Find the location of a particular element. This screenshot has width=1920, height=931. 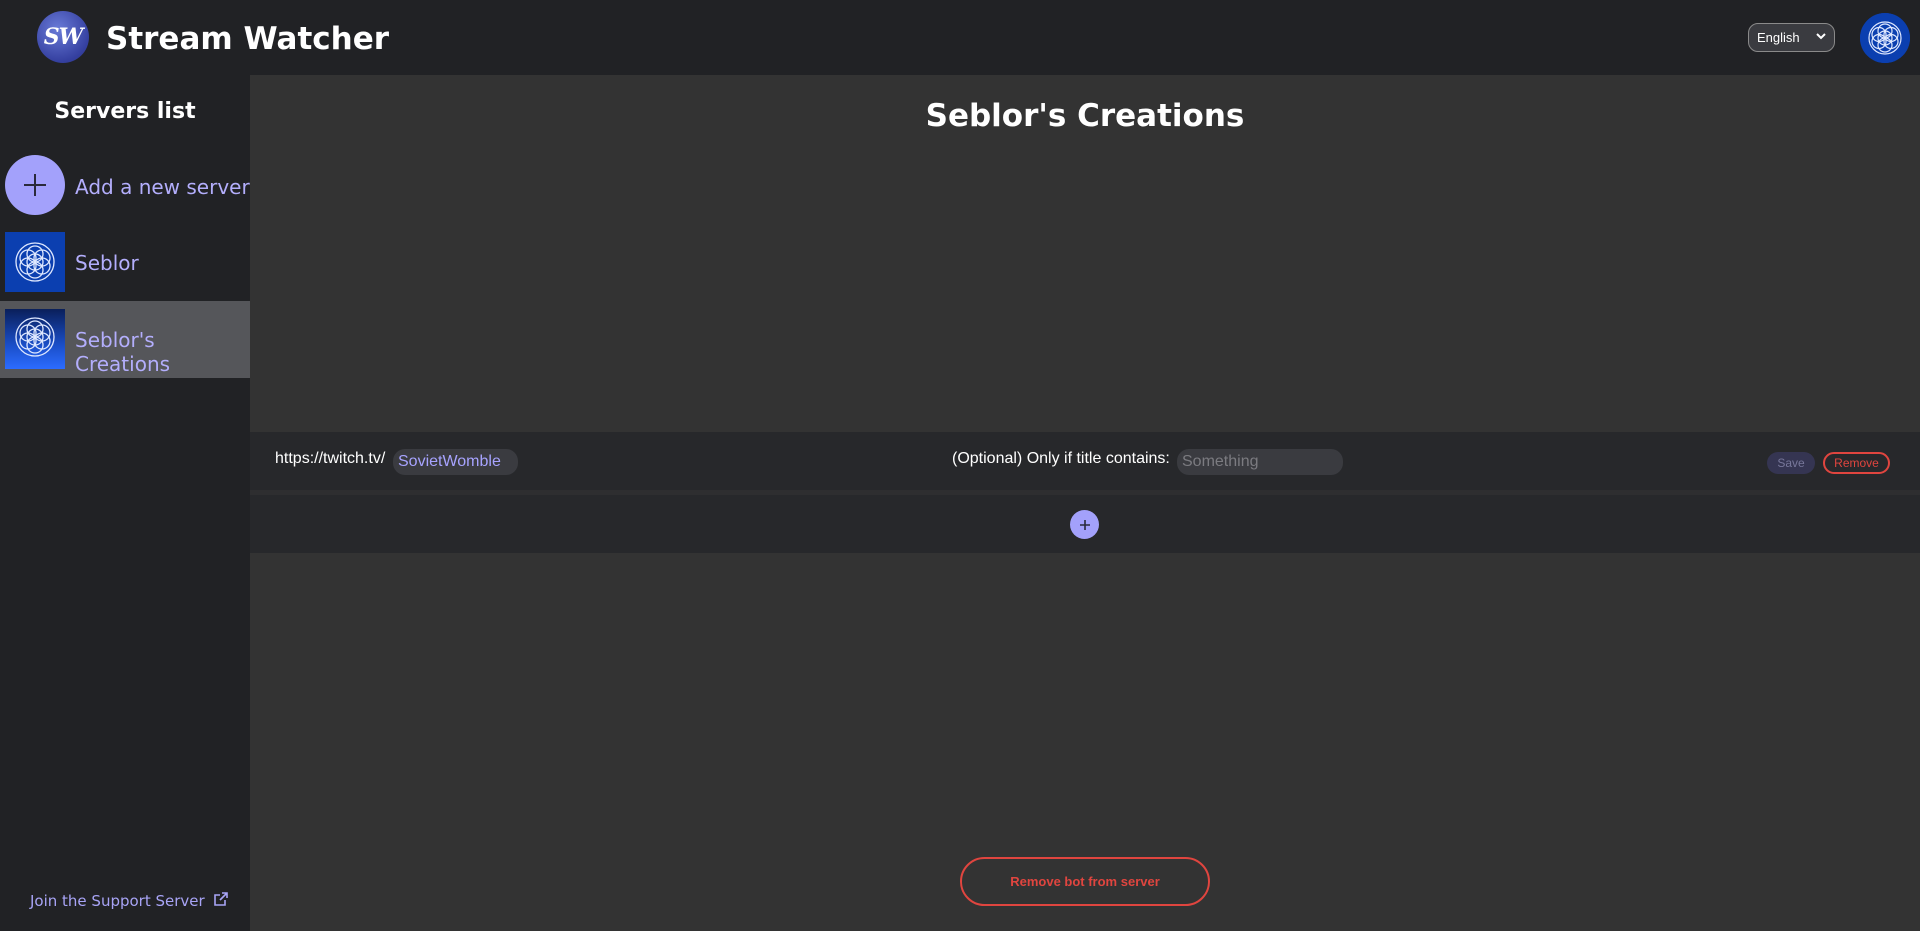

title-filter-label: (Optional) Only if title contains: is located at coordinates (1061, 458).